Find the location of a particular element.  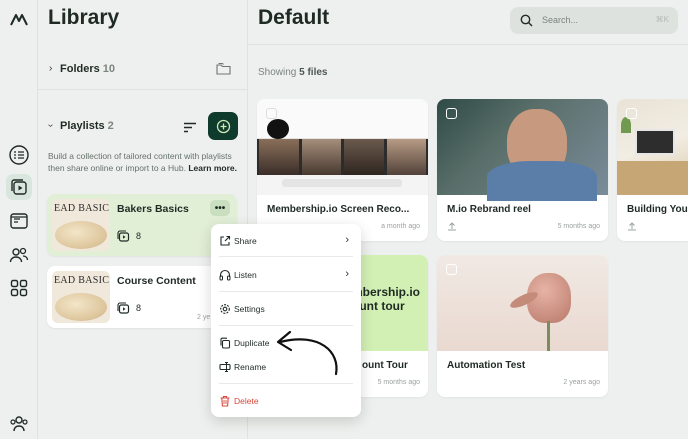

menu-item-settings: Settings is located at coordinates (286, 309).